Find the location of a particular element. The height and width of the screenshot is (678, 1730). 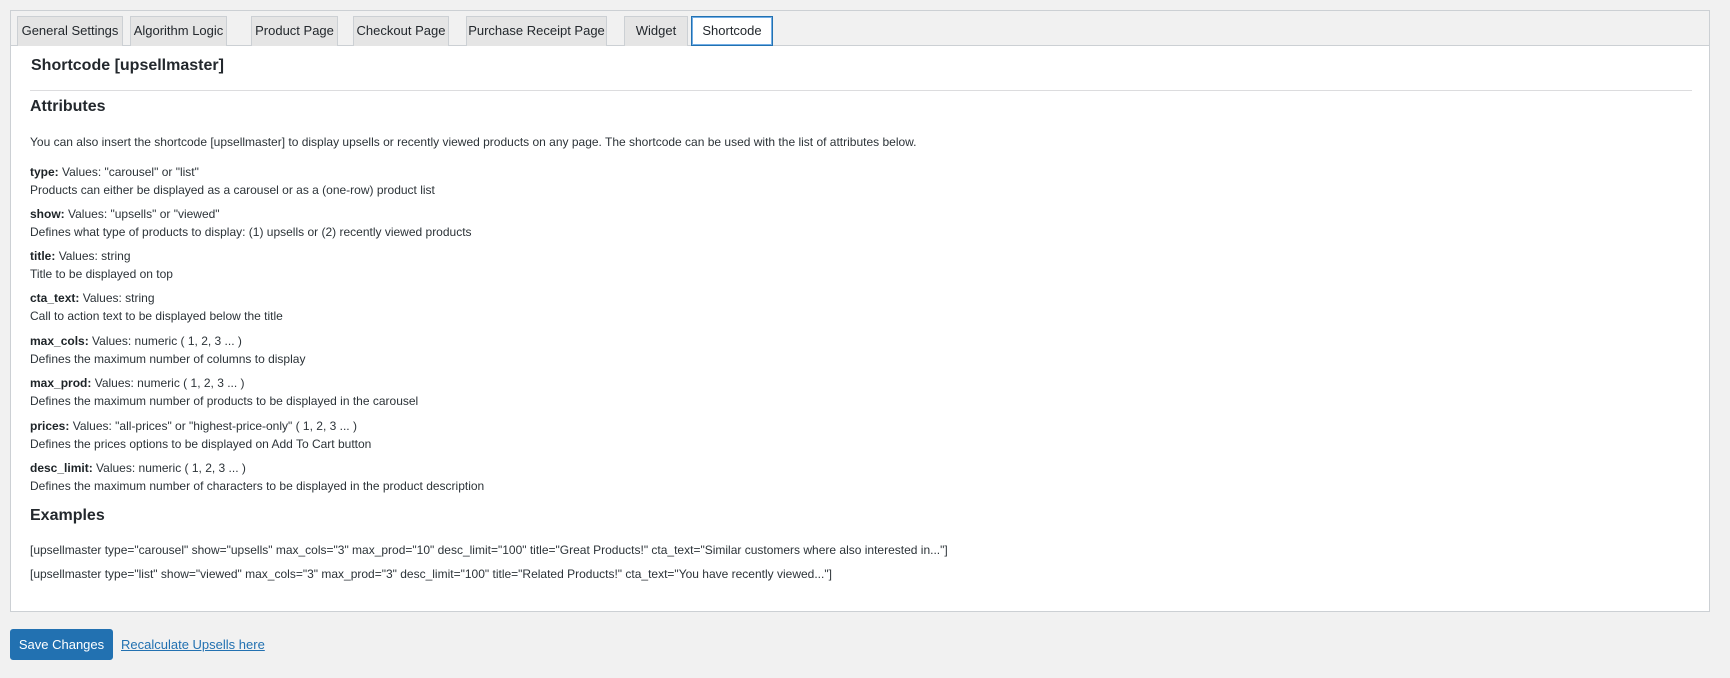

attribute-row: show: Values: "upsells" or "viewed" is located at coordinates (125, 214).